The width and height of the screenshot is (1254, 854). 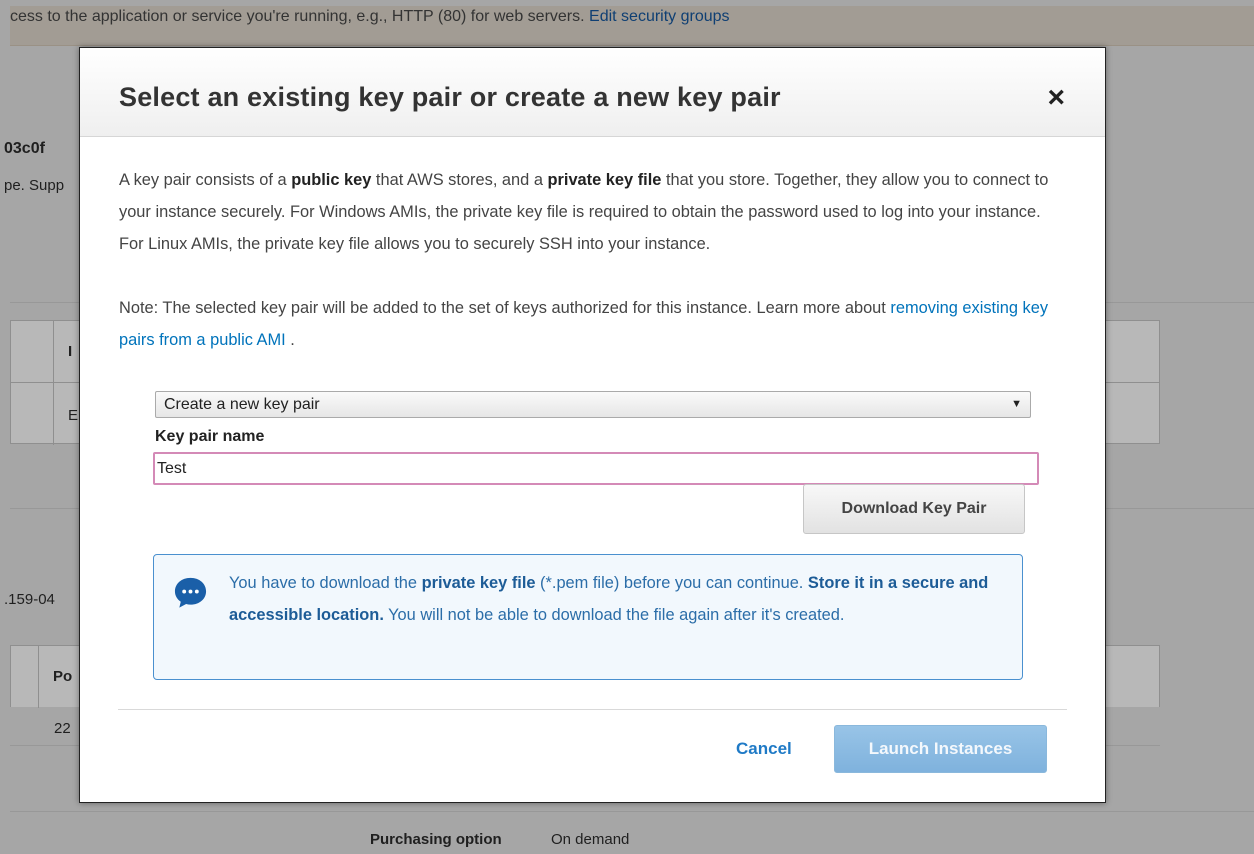 What do you see at coordinates (29, 599) in the screenshot?
I see `ip-fragment: .159-04` at bounding box center [29, 599].